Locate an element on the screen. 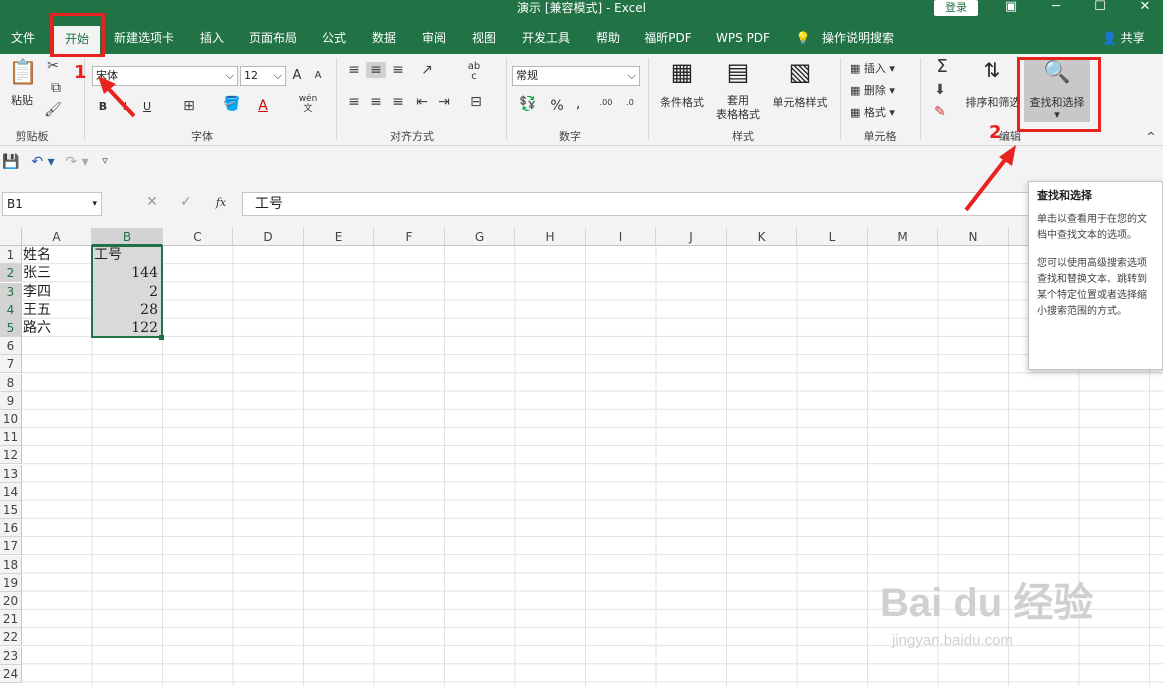  baidu-watermark-logo: Bai du 经验 is located at coordinates (987, 603).